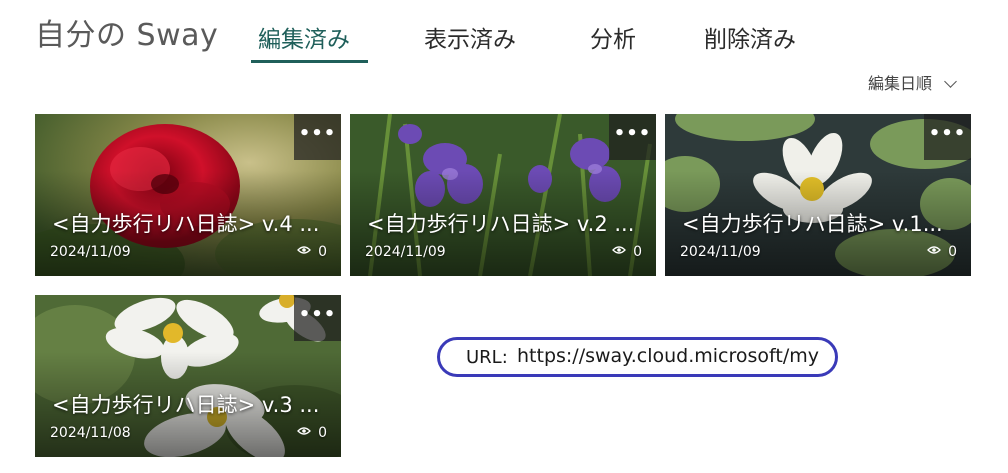 Image resolution: width=1008 pixels, height=473 pixels. What do you see at coordinates (750, 37) in the screenshot?
I see `tab-deleted: 削除済み` at bounding box center [750, 37].